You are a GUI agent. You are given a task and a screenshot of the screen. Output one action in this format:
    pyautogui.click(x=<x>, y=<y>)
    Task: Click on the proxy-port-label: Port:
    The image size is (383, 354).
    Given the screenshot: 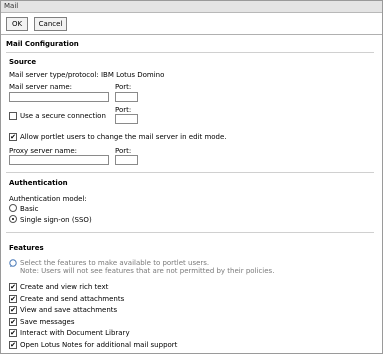 What is the action you would take?
    pyautogui.click(x=123, y=151)
    